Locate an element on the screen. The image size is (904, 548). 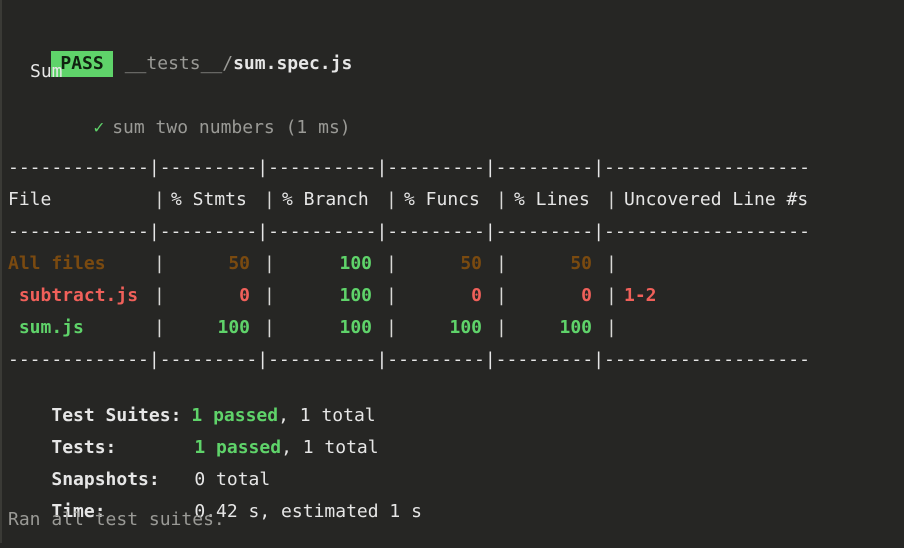
summary-snapshots: Snapshots: 0 total is located at coordinates (139, 467).